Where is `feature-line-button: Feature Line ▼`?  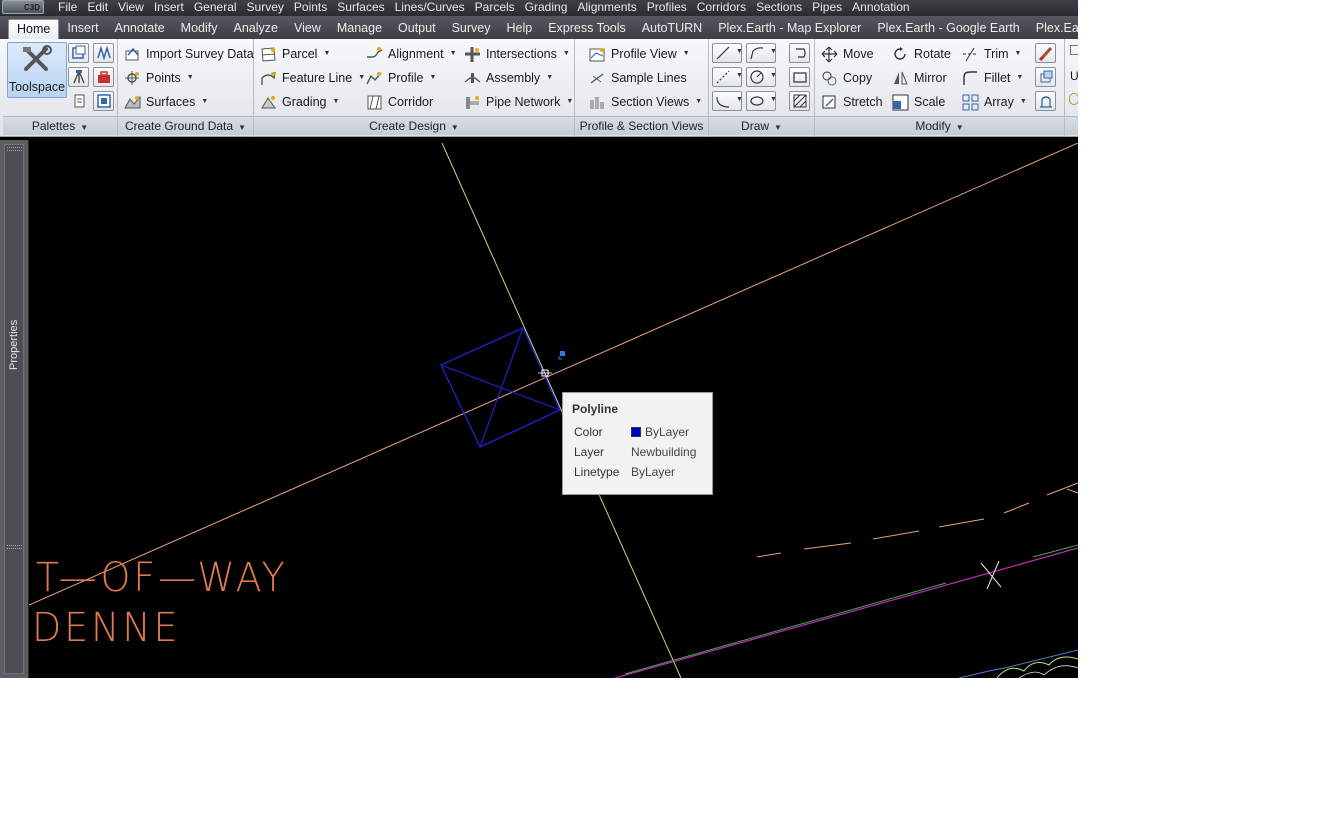
feature-line-button: Feature Line ▼ is located at coordinates (312, 78).